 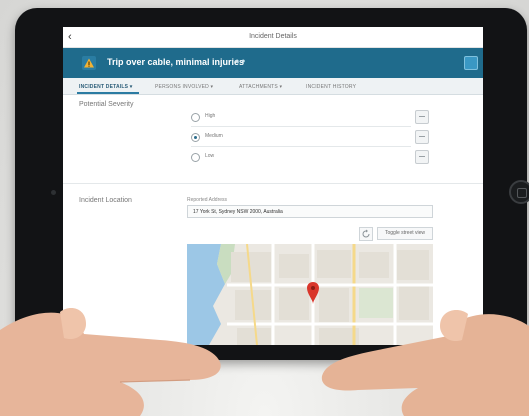 What do you see at coordinates (195, 137) in the screenshot?
I see `radio-medium` at bounding box center [195, 137].